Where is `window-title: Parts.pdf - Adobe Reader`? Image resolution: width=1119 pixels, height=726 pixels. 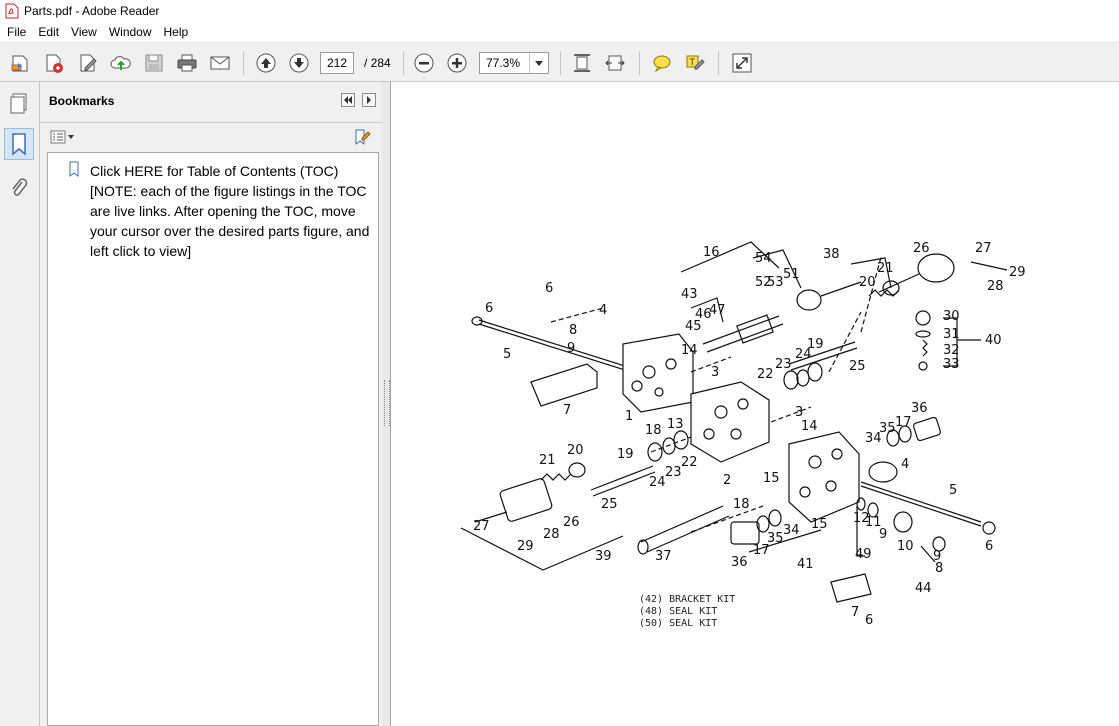 window-title: Parts.pdf - Adobe Reader is located at coordinates (92, 11).